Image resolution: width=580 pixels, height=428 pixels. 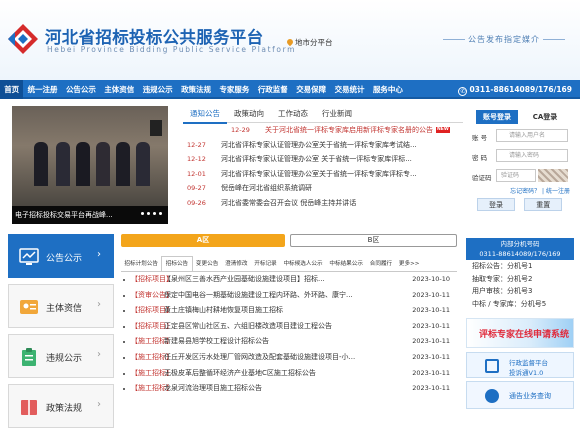 I want to click on sidebar-item-announcements: 公告公示 ›, so click(x=61, y=256).